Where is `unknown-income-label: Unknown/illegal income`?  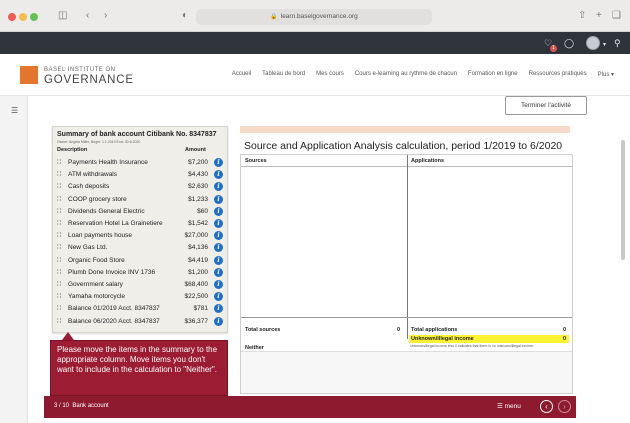
unknown-income-label: Unknown/illegal income is located at coordinates (442, 339).